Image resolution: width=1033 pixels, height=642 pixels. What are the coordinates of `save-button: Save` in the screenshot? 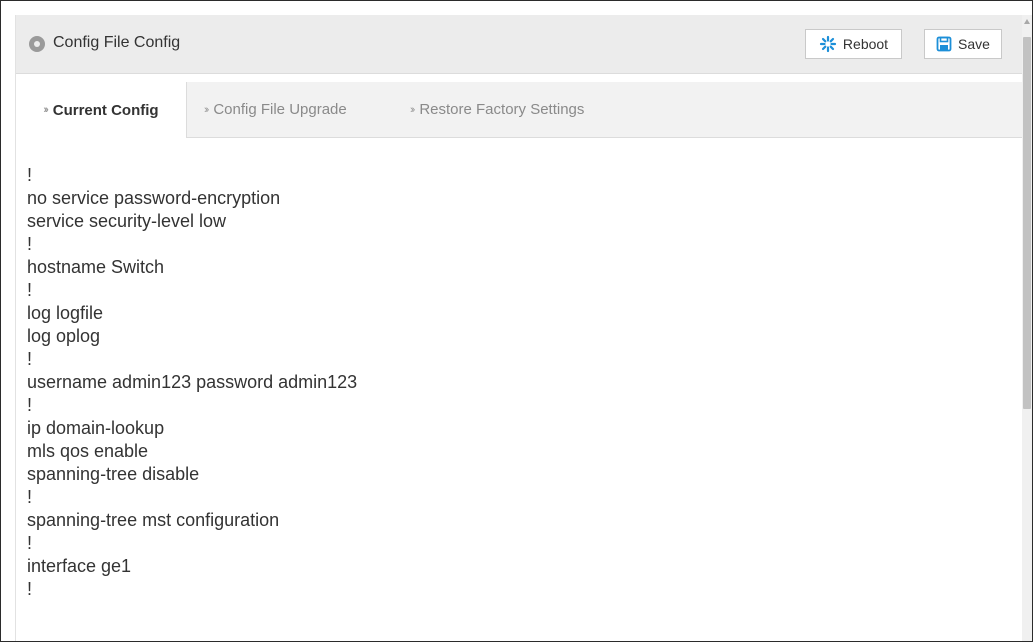 It's located at (963, 44).